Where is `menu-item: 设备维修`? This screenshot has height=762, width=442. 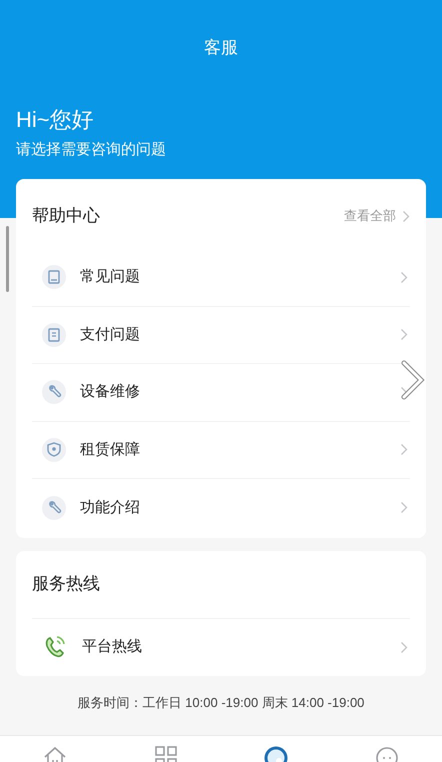 menu-item: 设备维修 is located at coordinates (221, 393).